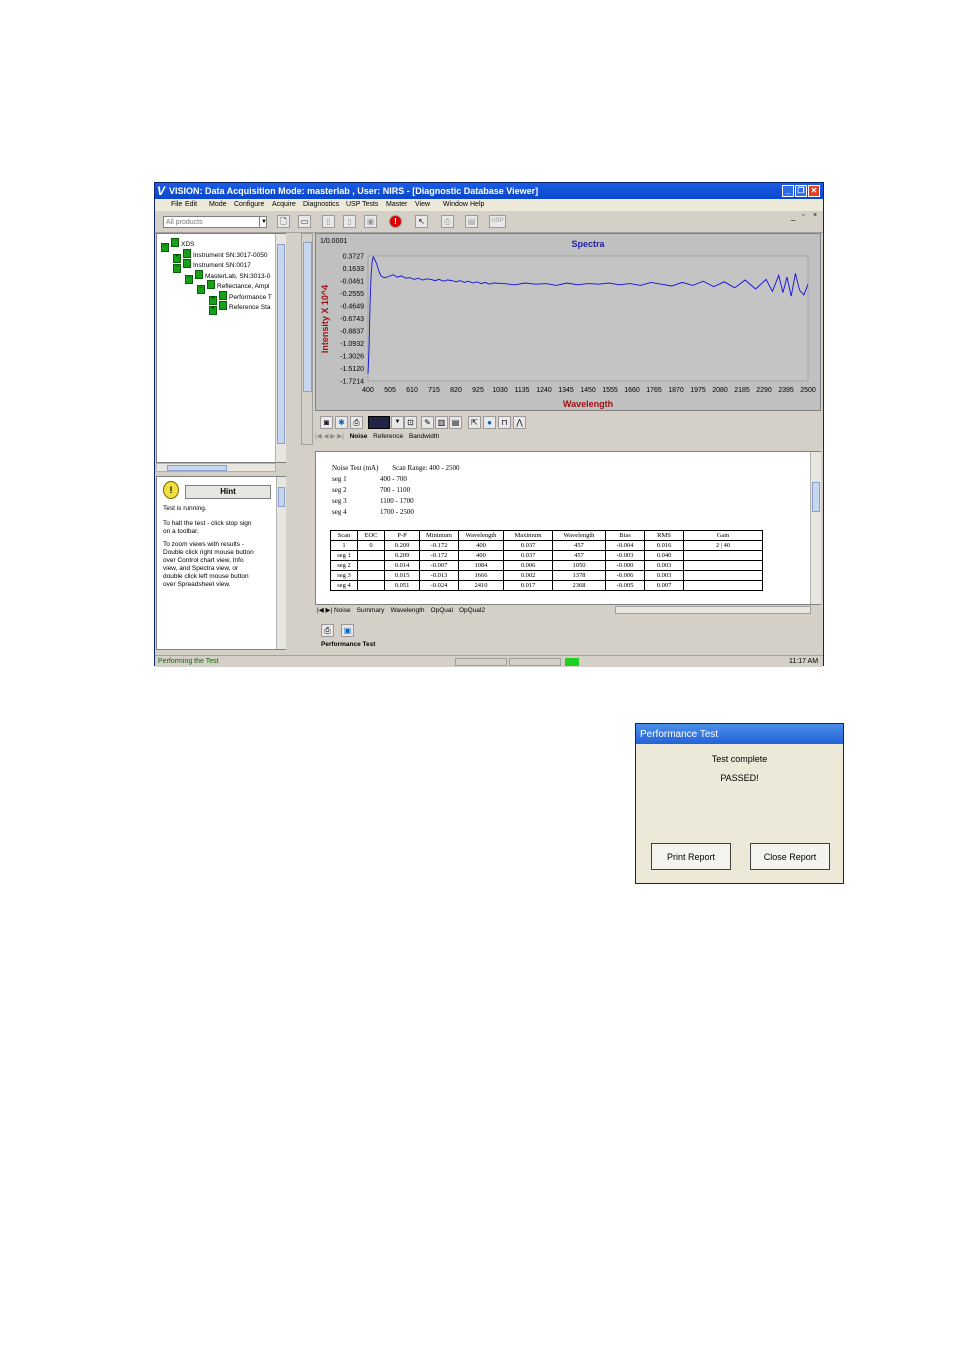  I want to click on table-cell: 0.017, so click(528, 585).